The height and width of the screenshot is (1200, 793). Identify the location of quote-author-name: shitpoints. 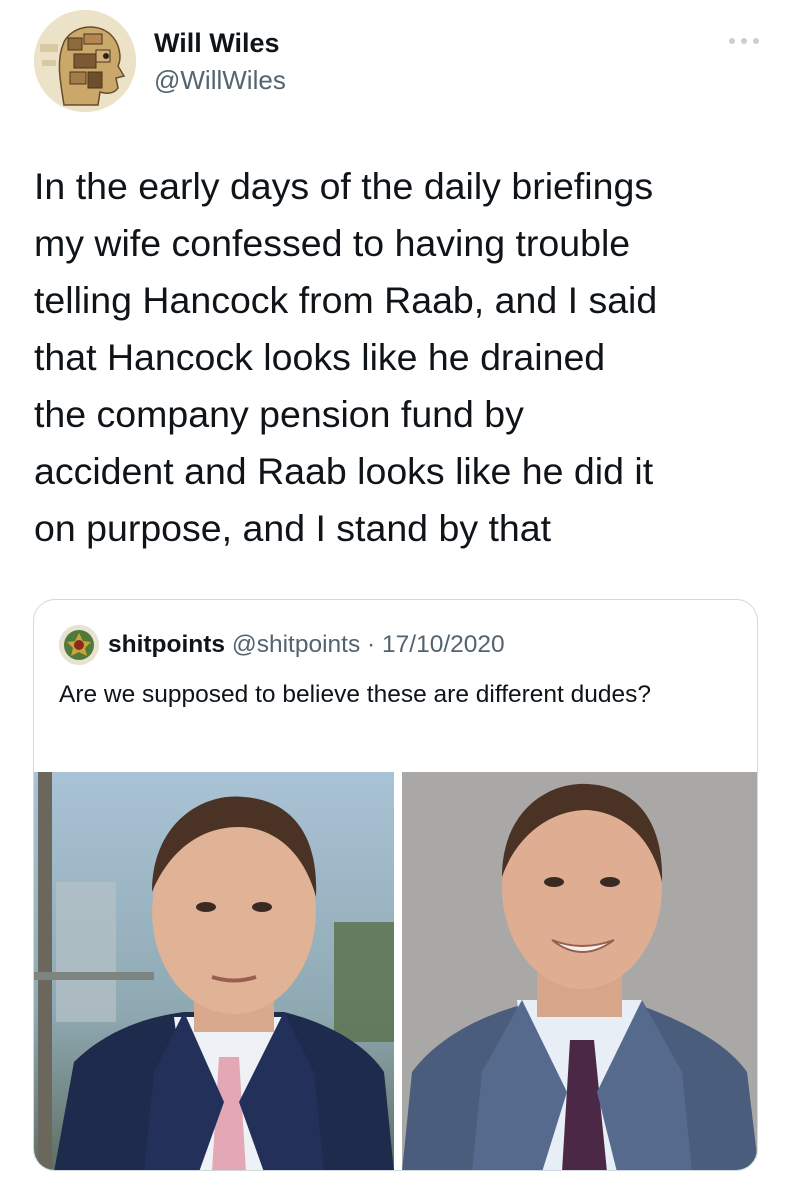
(166, 644).